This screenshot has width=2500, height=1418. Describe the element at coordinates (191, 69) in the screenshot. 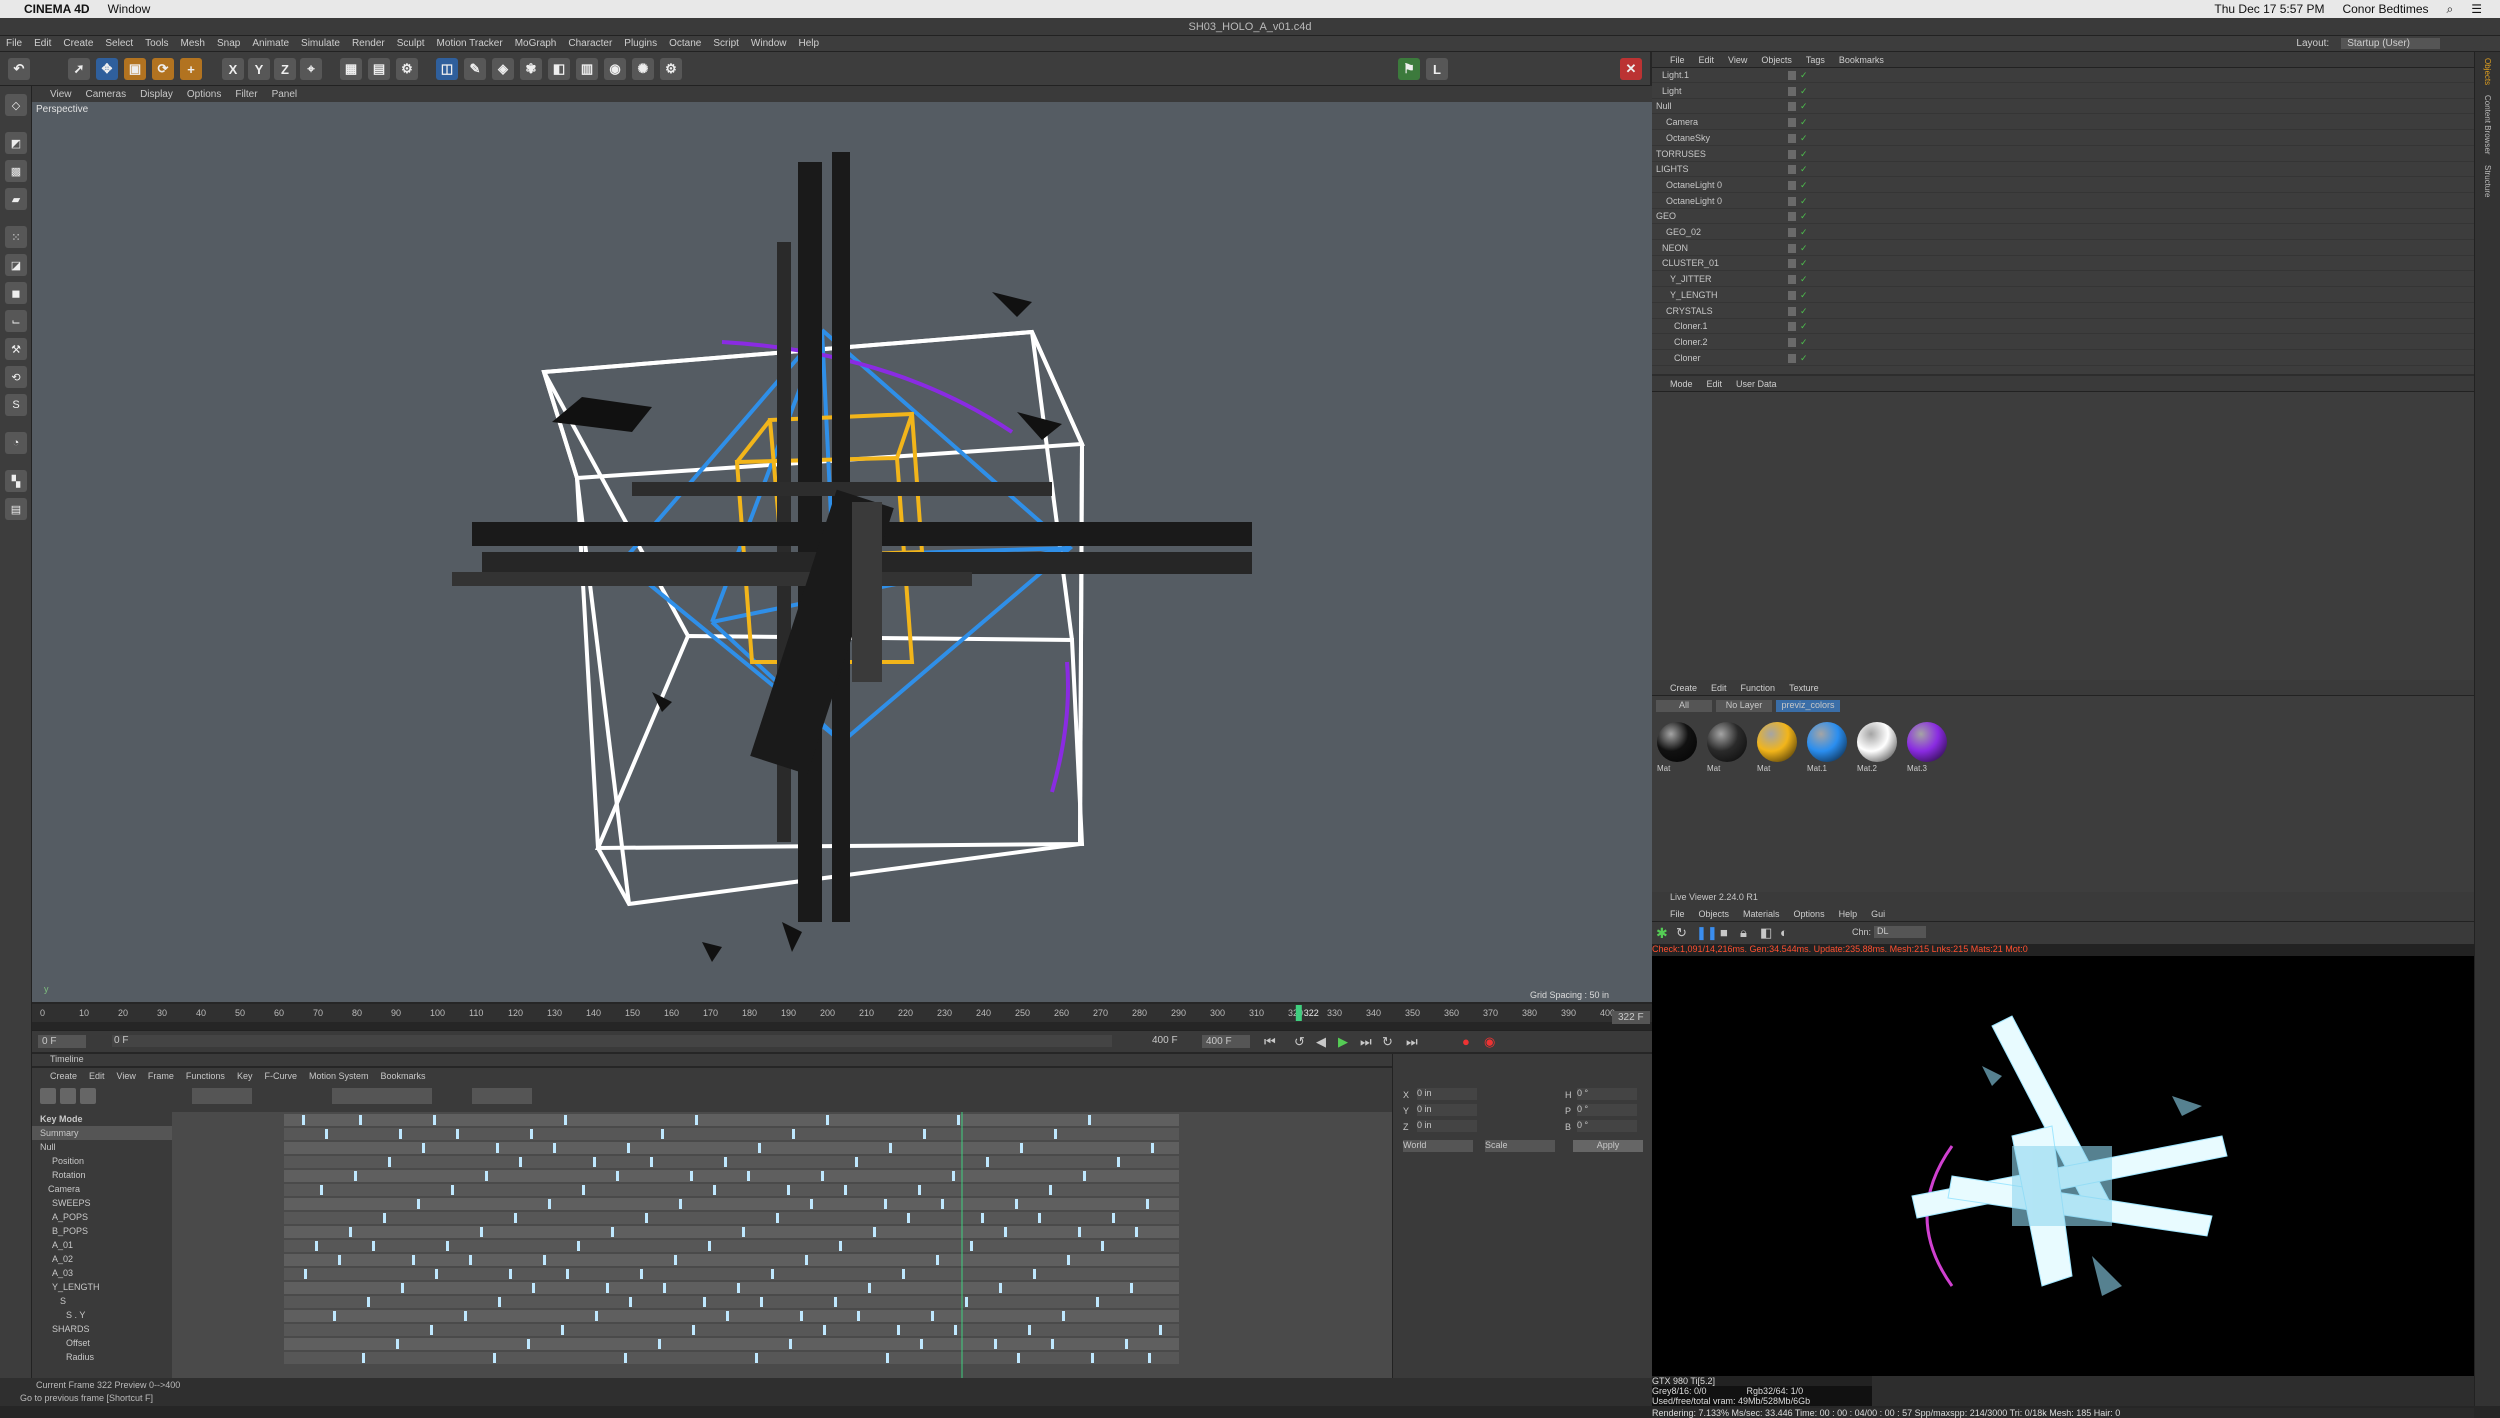

I see `recent-tool-icon: +` at that location.